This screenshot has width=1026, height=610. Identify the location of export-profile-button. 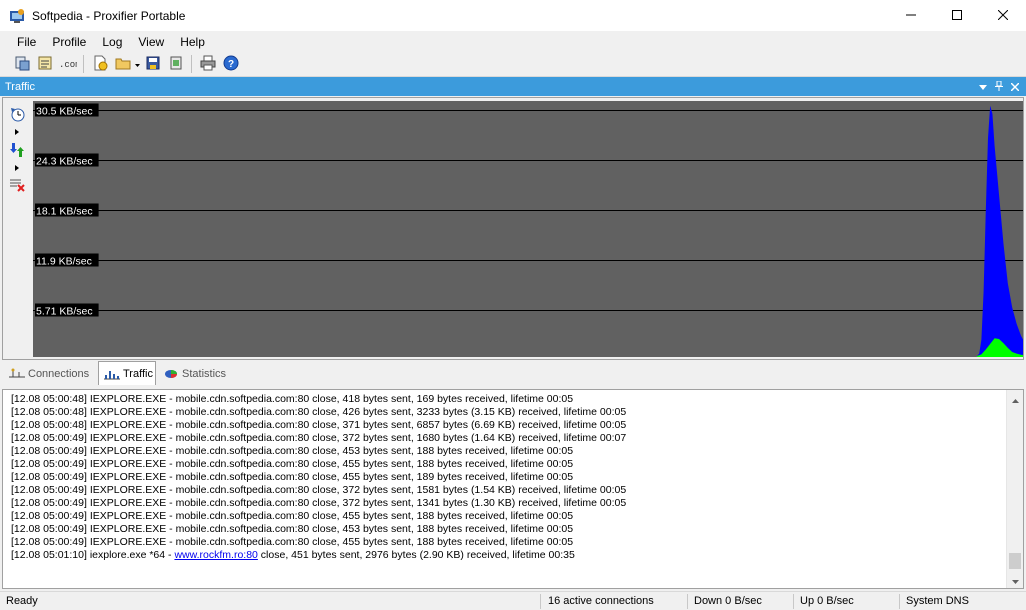
(175, 64).